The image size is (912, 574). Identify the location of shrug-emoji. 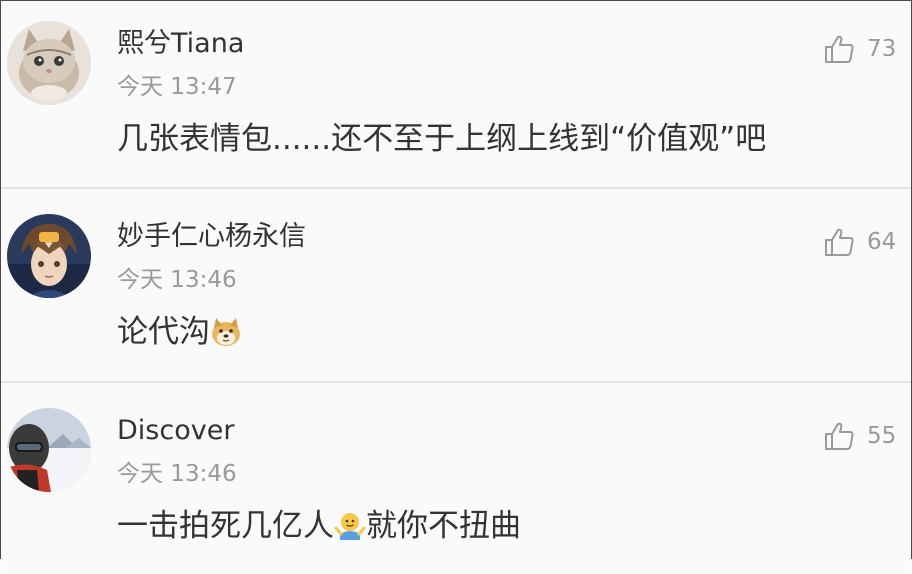
(350, 526).